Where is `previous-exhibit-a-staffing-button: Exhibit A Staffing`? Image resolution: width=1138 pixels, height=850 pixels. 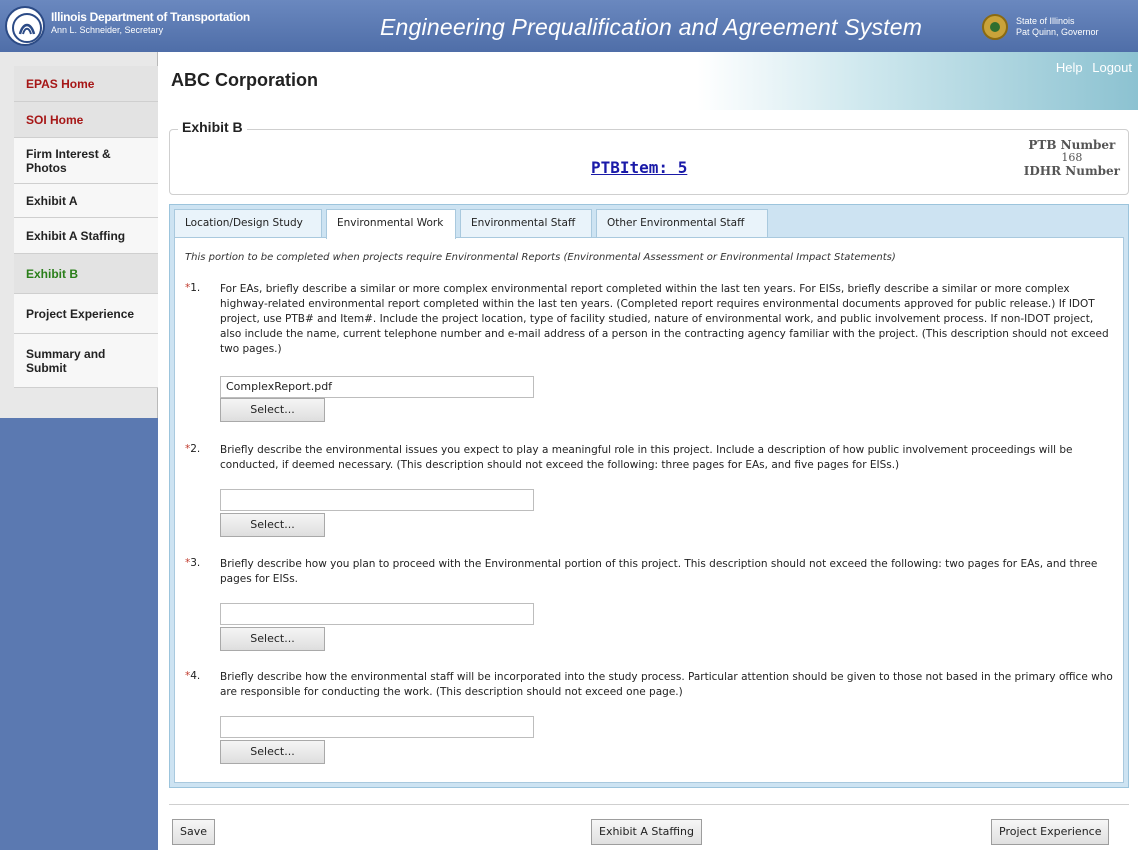
previous-exhibit-a-staffing-button: Exhibit A Staffing is located at coordinates (646, 832).